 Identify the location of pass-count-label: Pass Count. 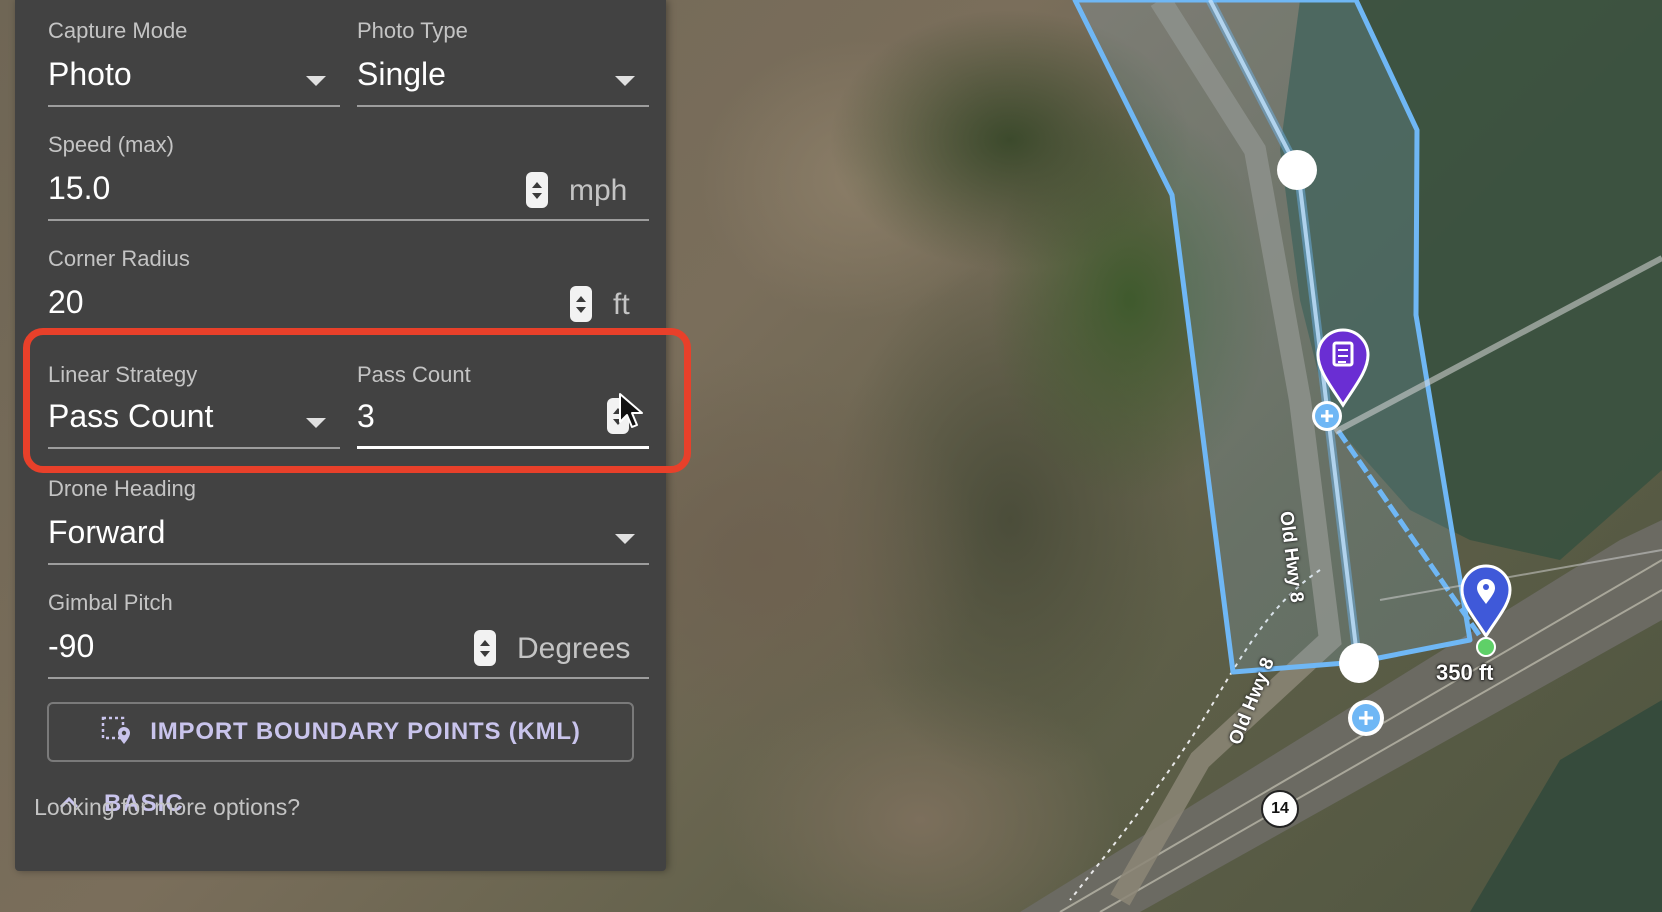
(414, 374).